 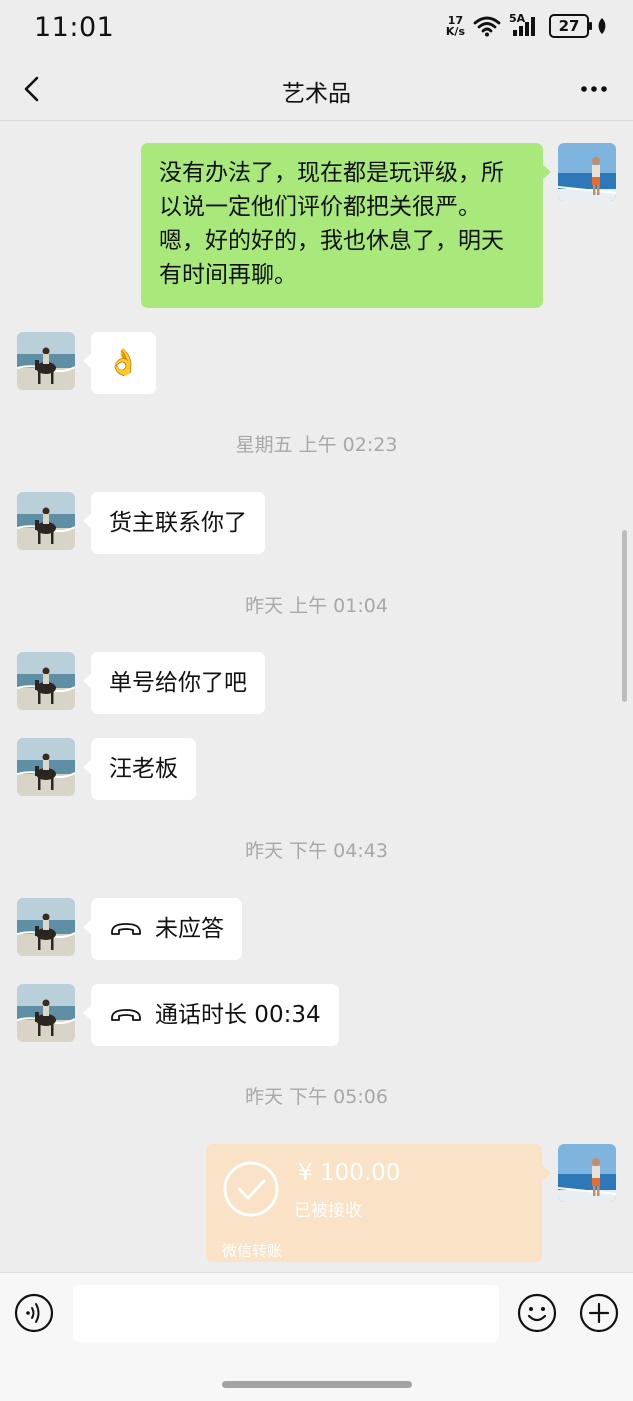 I want to click on message-bubble-incoming: 单号给你了吧, so click(x=174, y=683).